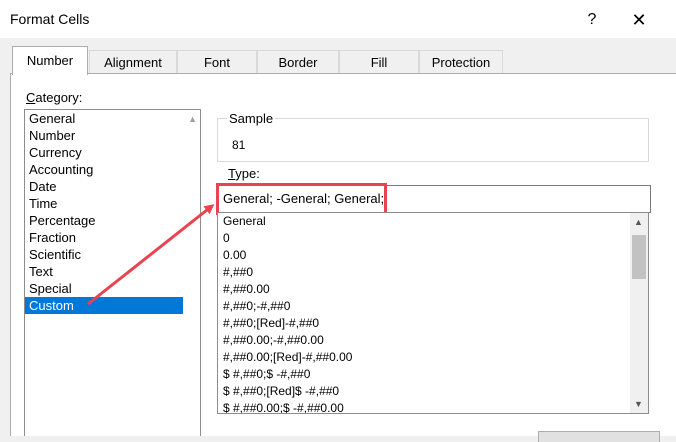 This screenshot has height=442, width=676. What do you see at coordinates (638, 404) in the screenshot?
I see `scroll-down-icon: ▼` at bounding box center [638, 404].